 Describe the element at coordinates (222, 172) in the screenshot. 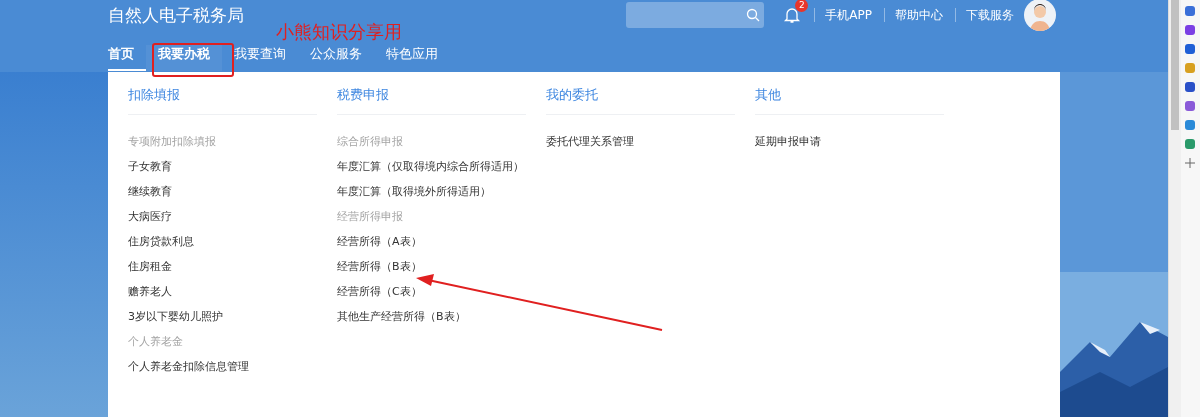

I see `menu-item: 子女教育` at that location.